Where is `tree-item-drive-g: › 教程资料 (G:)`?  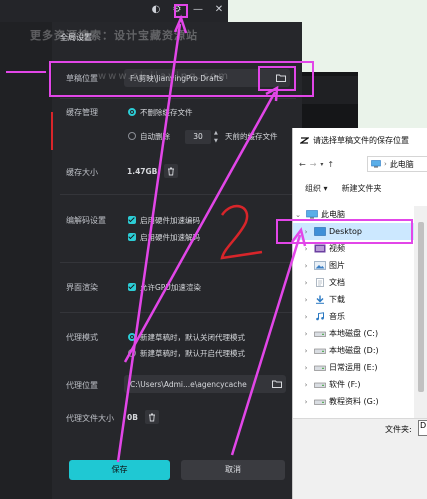 tree-item-drive-g: › 教程资料 (G:) is located at coordinates (360, 401).